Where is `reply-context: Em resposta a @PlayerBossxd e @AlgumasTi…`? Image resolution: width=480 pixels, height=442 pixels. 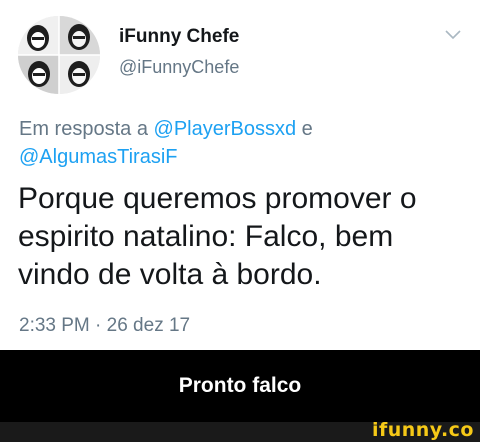 reply-context: Em resposta a @PlayerBossxd e @AlgumasTi… is located at coordinates (239, 143).